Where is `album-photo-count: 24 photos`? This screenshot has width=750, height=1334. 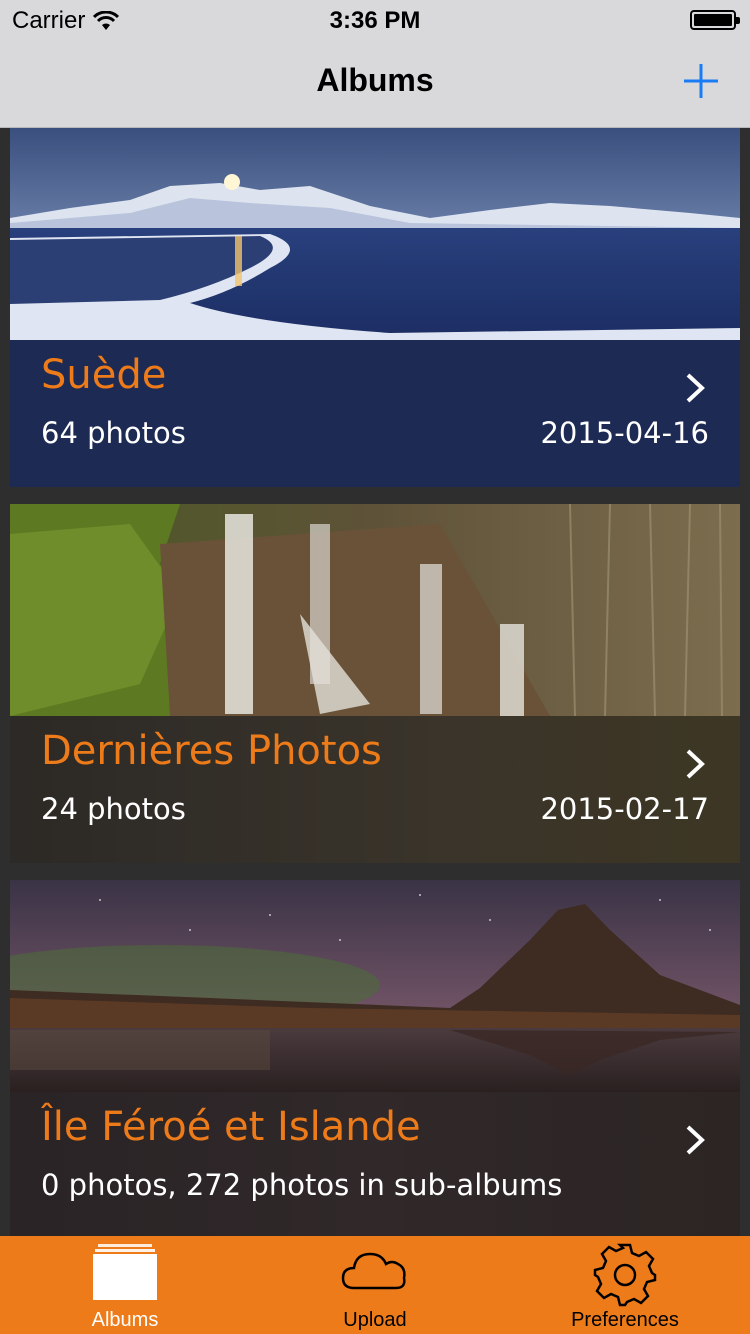
album-photo-count: 24 photos is located at coordinates (113, 809).